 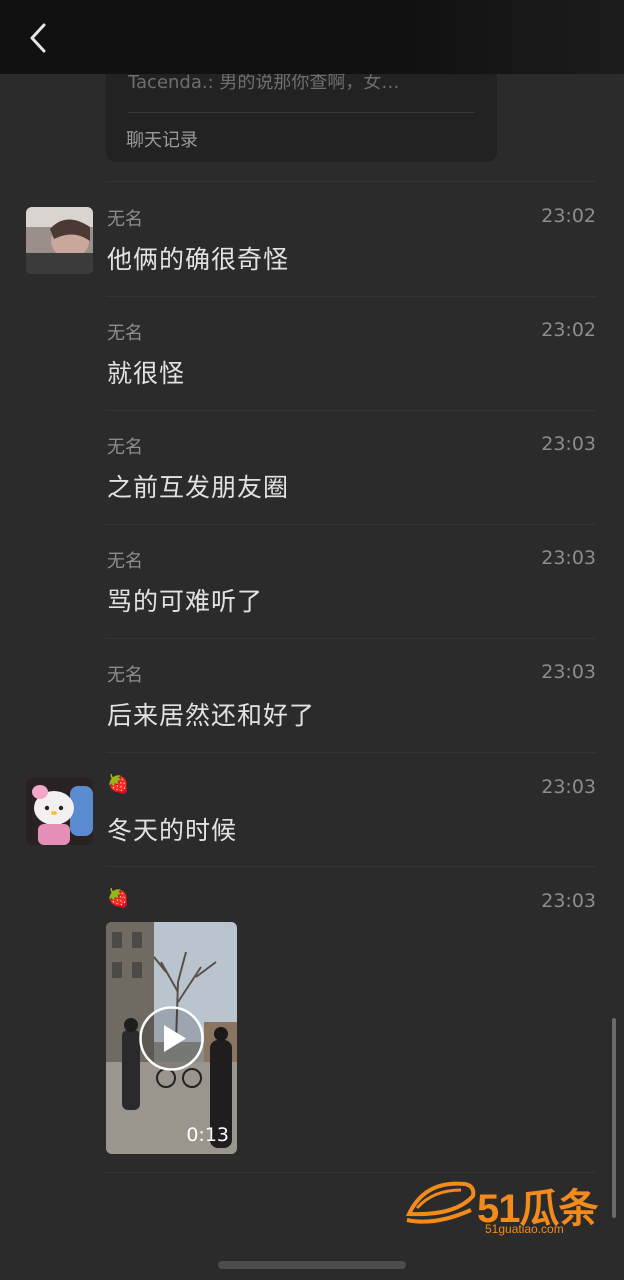 What do you see at coordinates (312, 359) in the screenshot?
I see `message-item: 无名 23:02 就很怪` at bounding box center [312, 359].